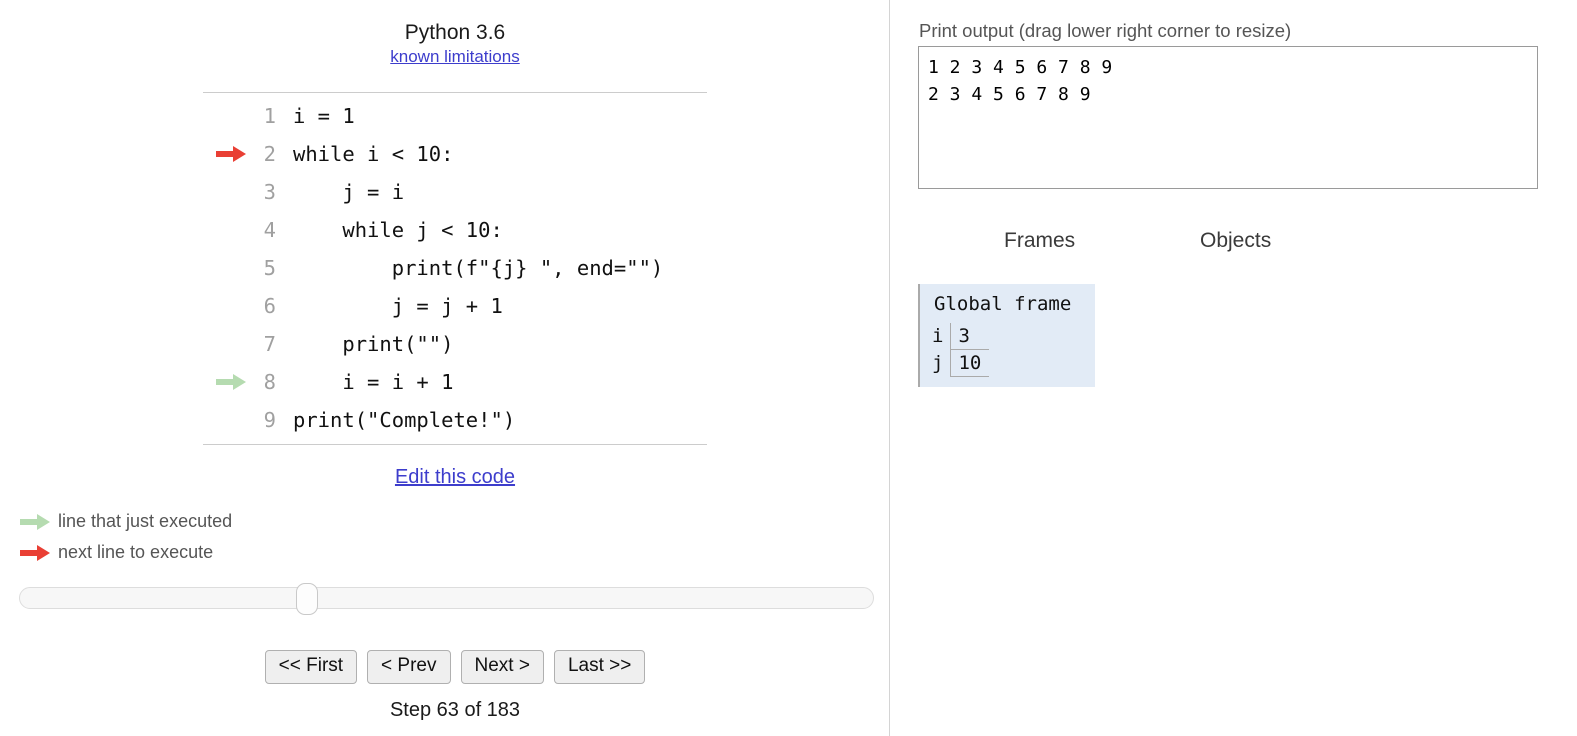 The image size is (1577, 736). Describe the element at coordinates (970, 363) in the screenshot. I see `variable-value: 10` at that location.